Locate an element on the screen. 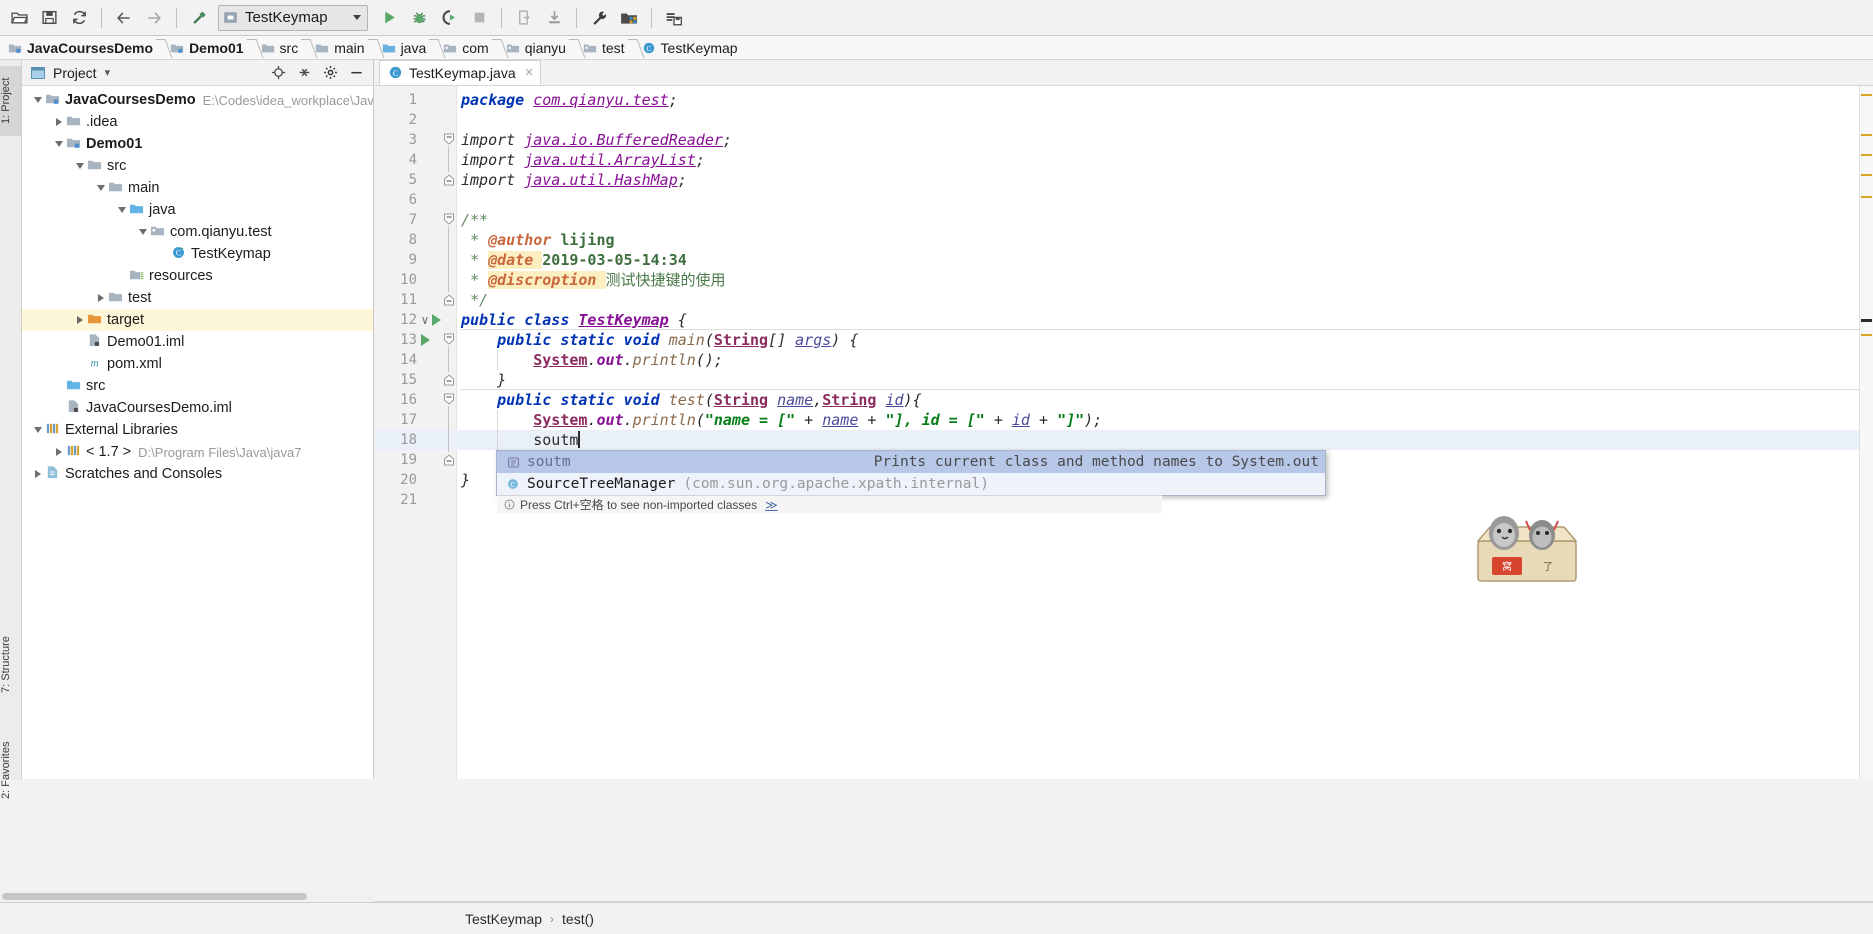 The width and height of the screenshot is (1873, 934). breadcrumb-item-1: Demo01 is located at coordinates (207, 47).